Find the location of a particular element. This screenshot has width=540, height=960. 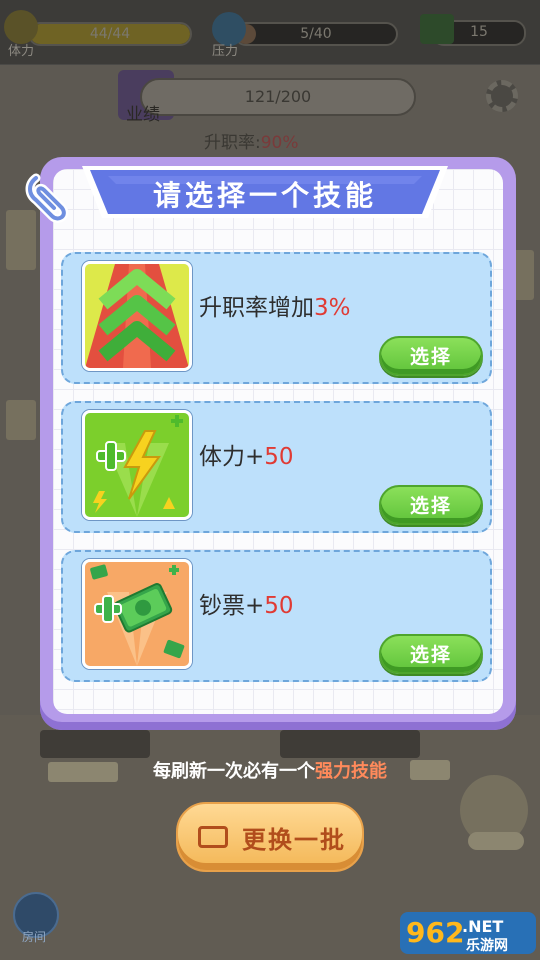

skill-description: 升职率增加3% is located at coordinates (275, 305).